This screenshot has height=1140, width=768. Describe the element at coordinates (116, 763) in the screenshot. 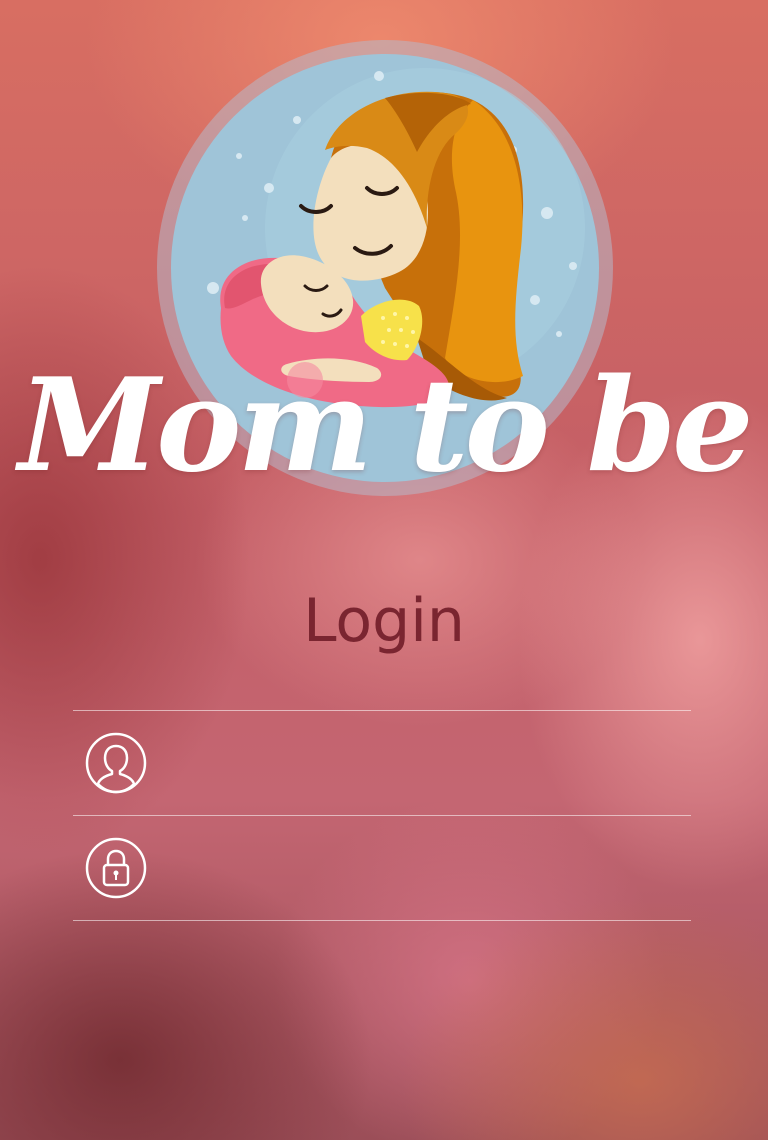

I see `user-icon` at that location.